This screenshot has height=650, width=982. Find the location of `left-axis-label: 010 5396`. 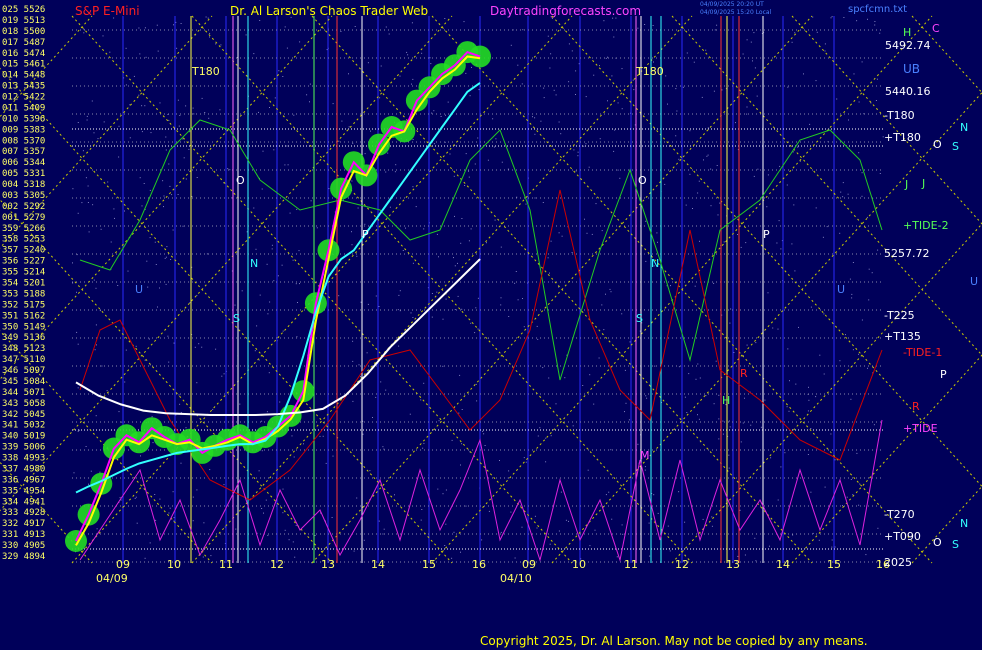

left-axis-label: 010 5396 is located at coordinates (23, 119).